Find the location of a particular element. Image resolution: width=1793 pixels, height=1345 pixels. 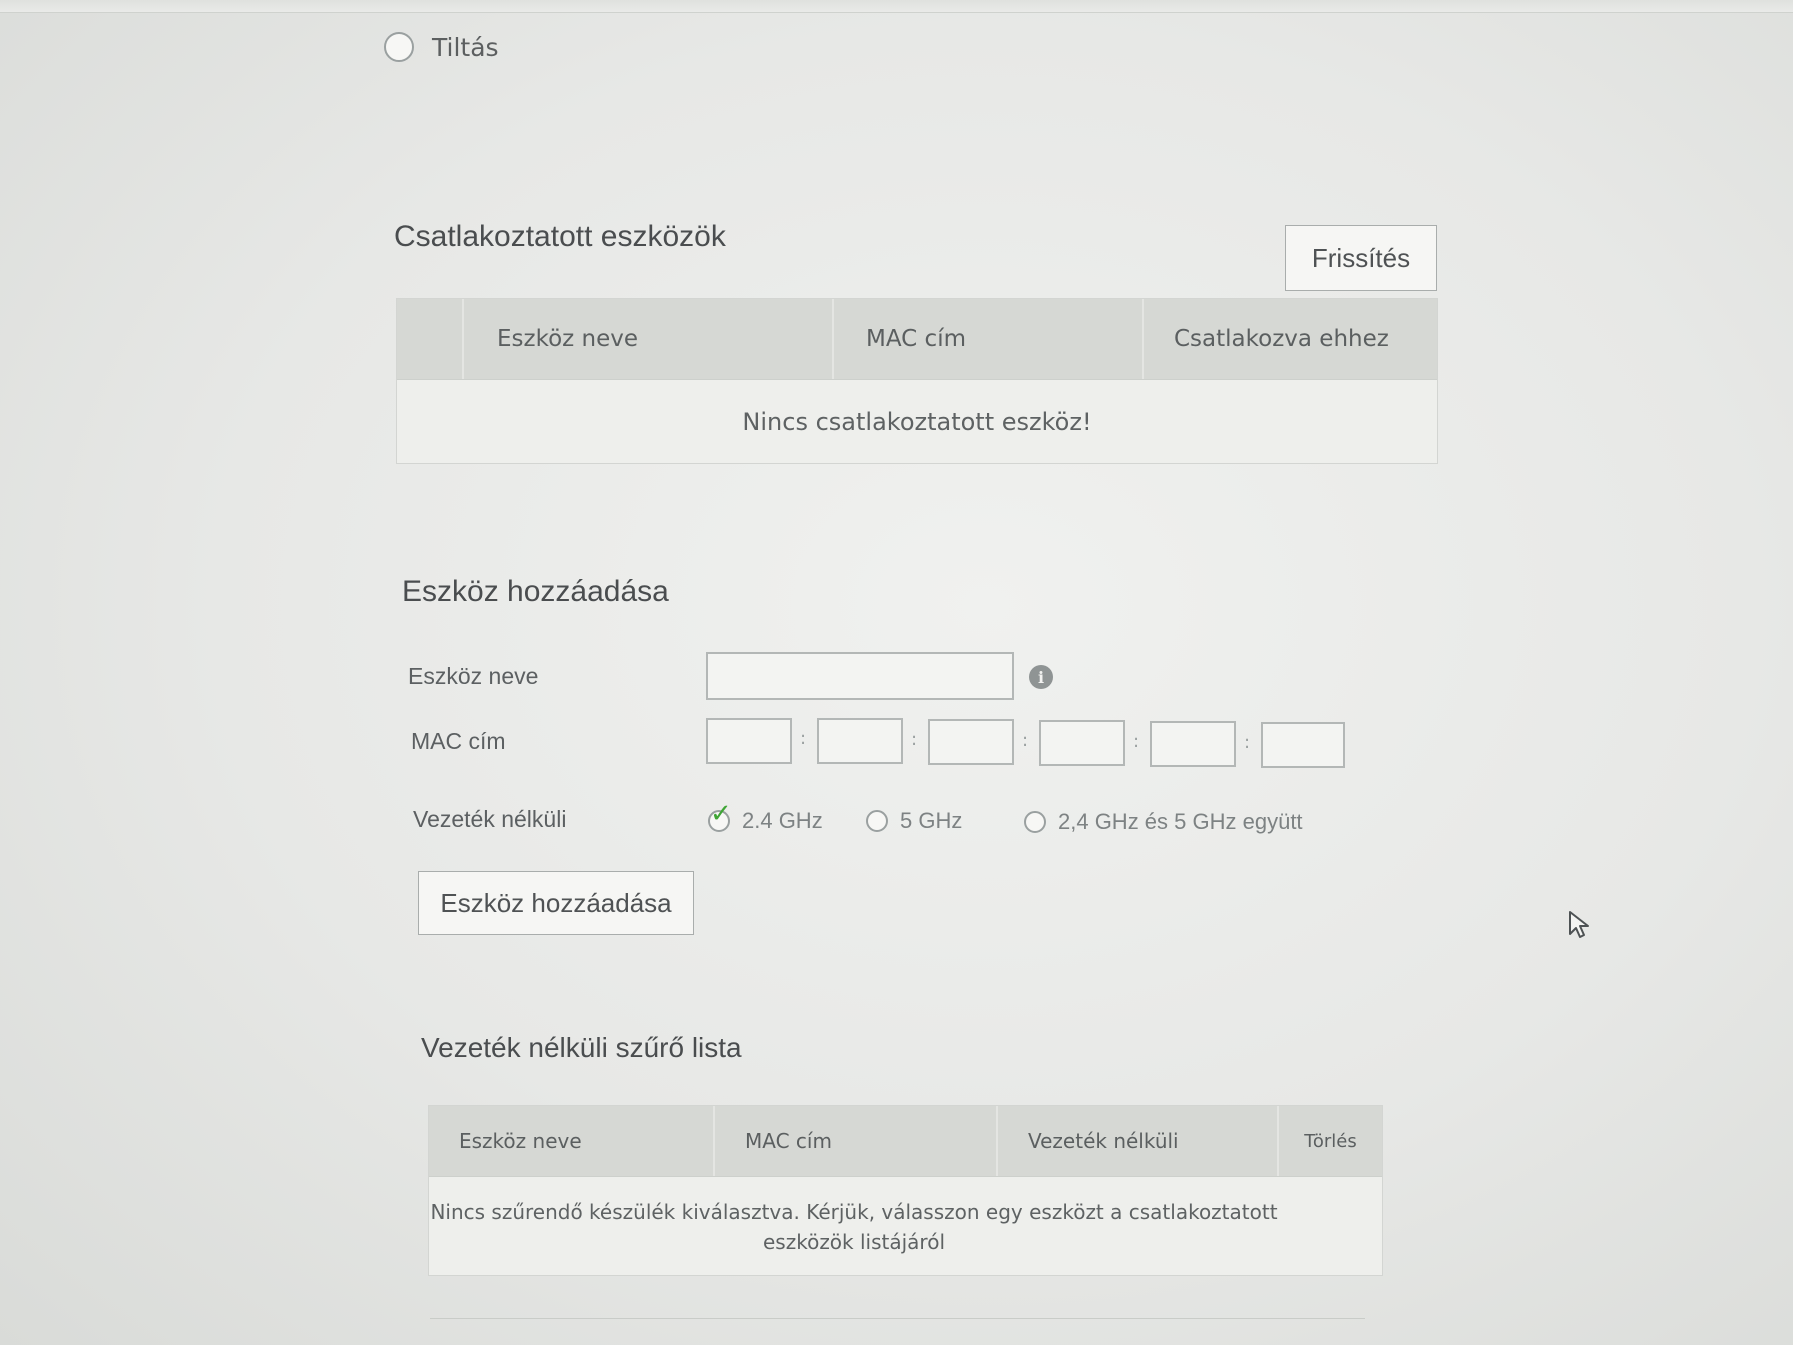

mac-octet-4-input is located at coordinates (1082, 743).